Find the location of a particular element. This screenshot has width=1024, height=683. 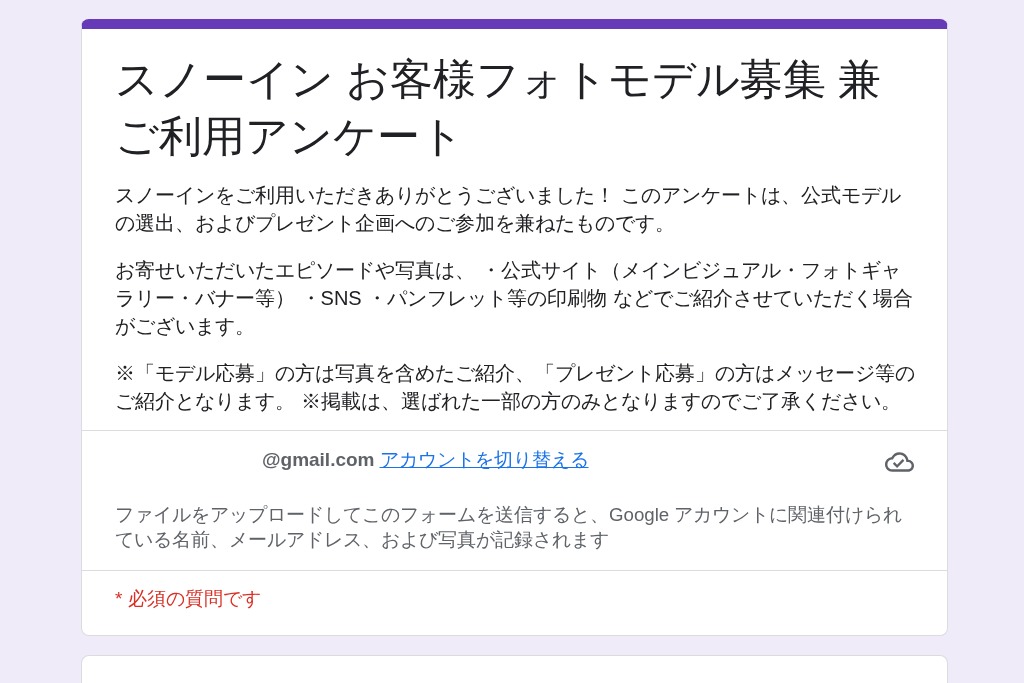

form-description: スノーインをご利用いただきありがとうございました！ このアンケートは、公式モデルの選出、およびプレゼント企画へのご参加を兼ねたものです。 is located at coordinates (508, 209).